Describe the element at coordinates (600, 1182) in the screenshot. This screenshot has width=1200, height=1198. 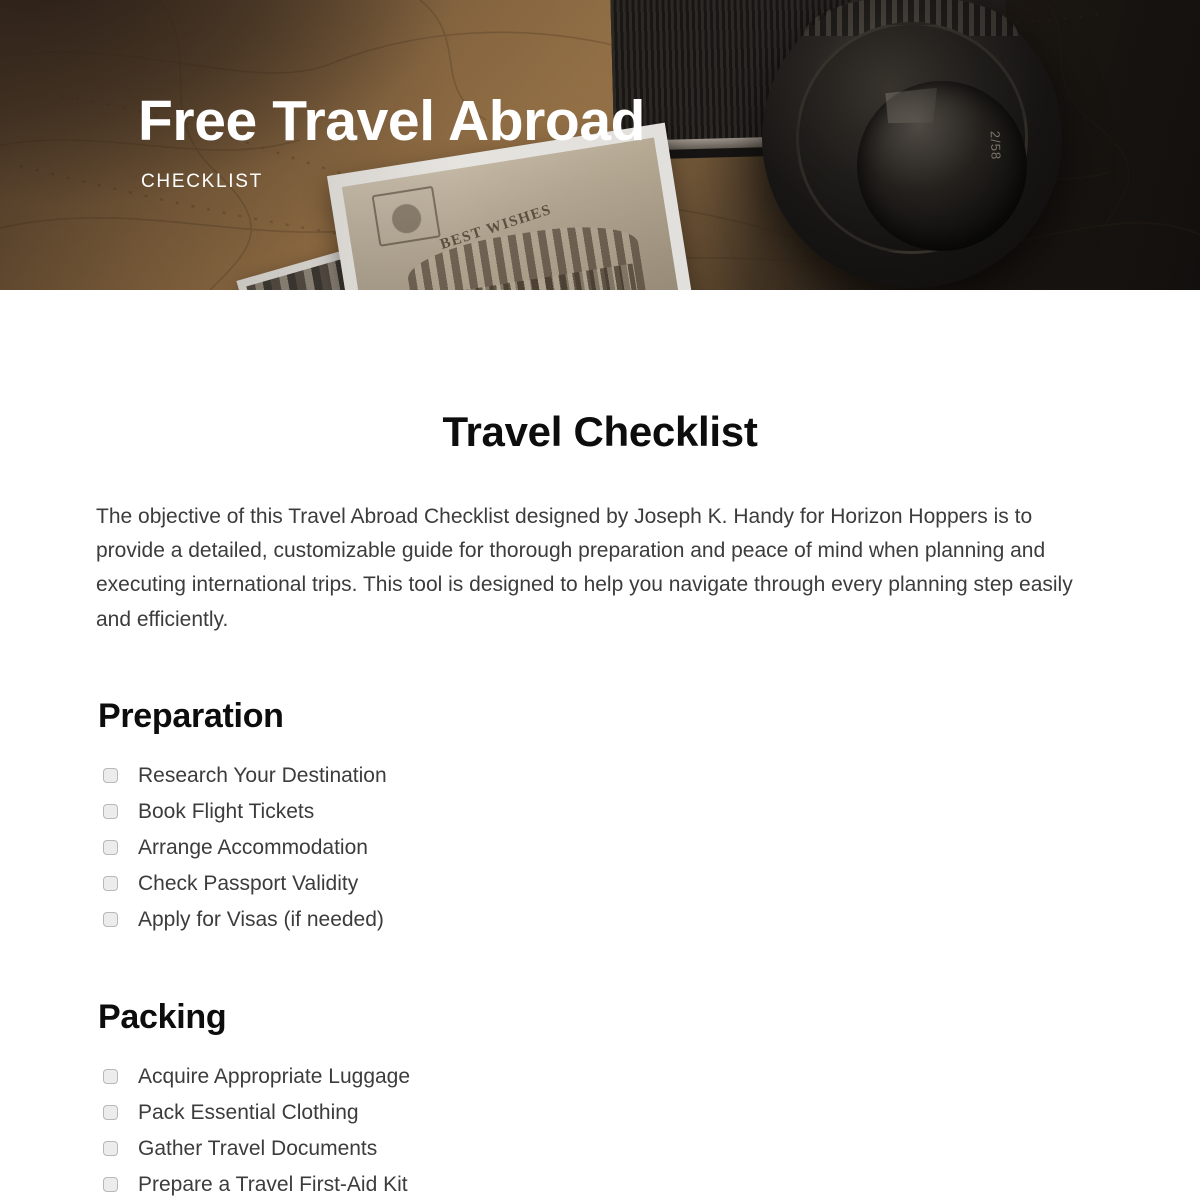
I see `list-item: Prepare a Travel First-Aid Kit` at that location.